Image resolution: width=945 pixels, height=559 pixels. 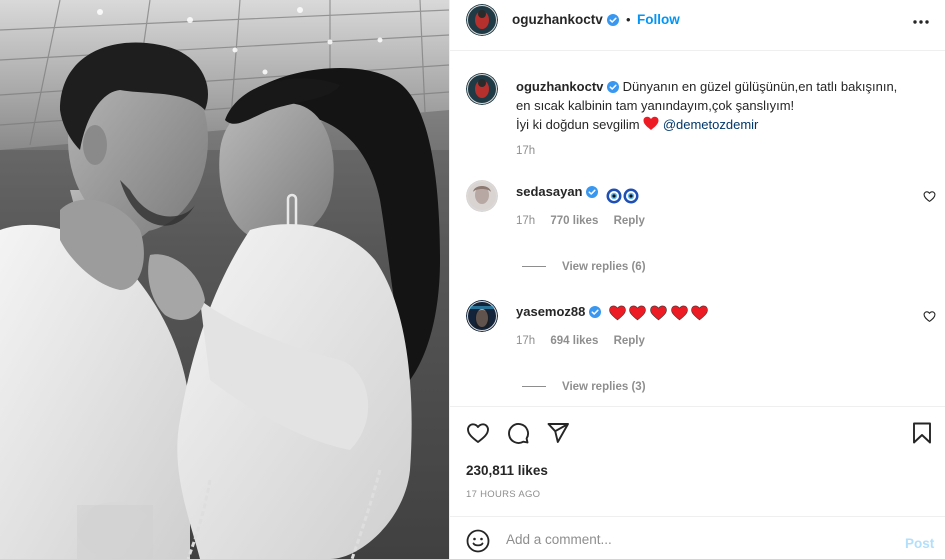 I want to click on view-replies-label: View replies (3), so click(x=604, y=387).